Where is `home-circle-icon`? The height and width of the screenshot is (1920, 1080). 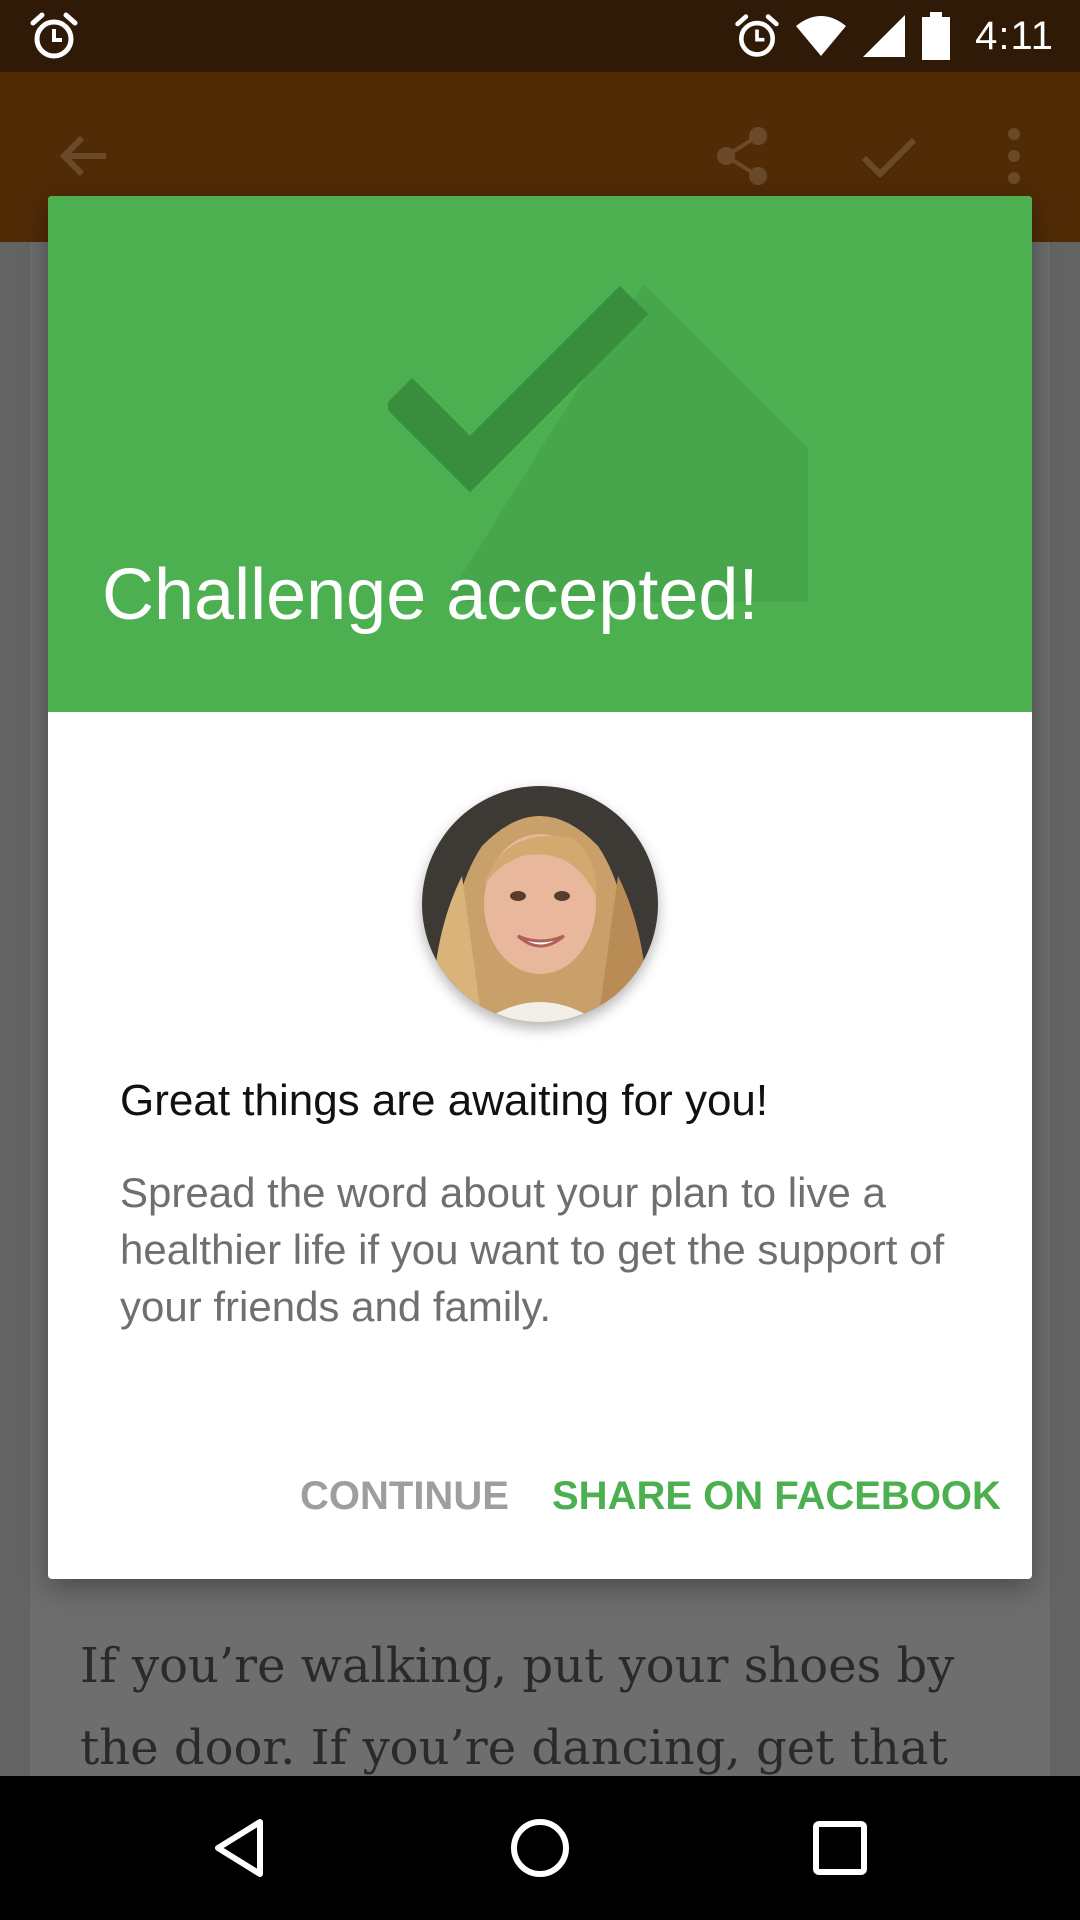 home-circle-icon is located at coordinates (540, 1848).